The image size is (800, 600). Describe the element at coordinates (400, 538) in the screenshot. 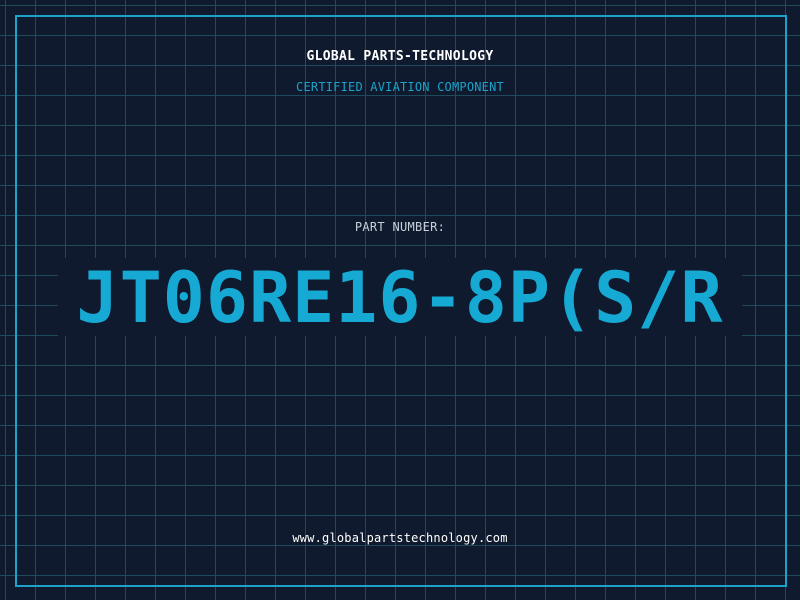

I see `website-url: www.globalpartstechnology.com` at that location.